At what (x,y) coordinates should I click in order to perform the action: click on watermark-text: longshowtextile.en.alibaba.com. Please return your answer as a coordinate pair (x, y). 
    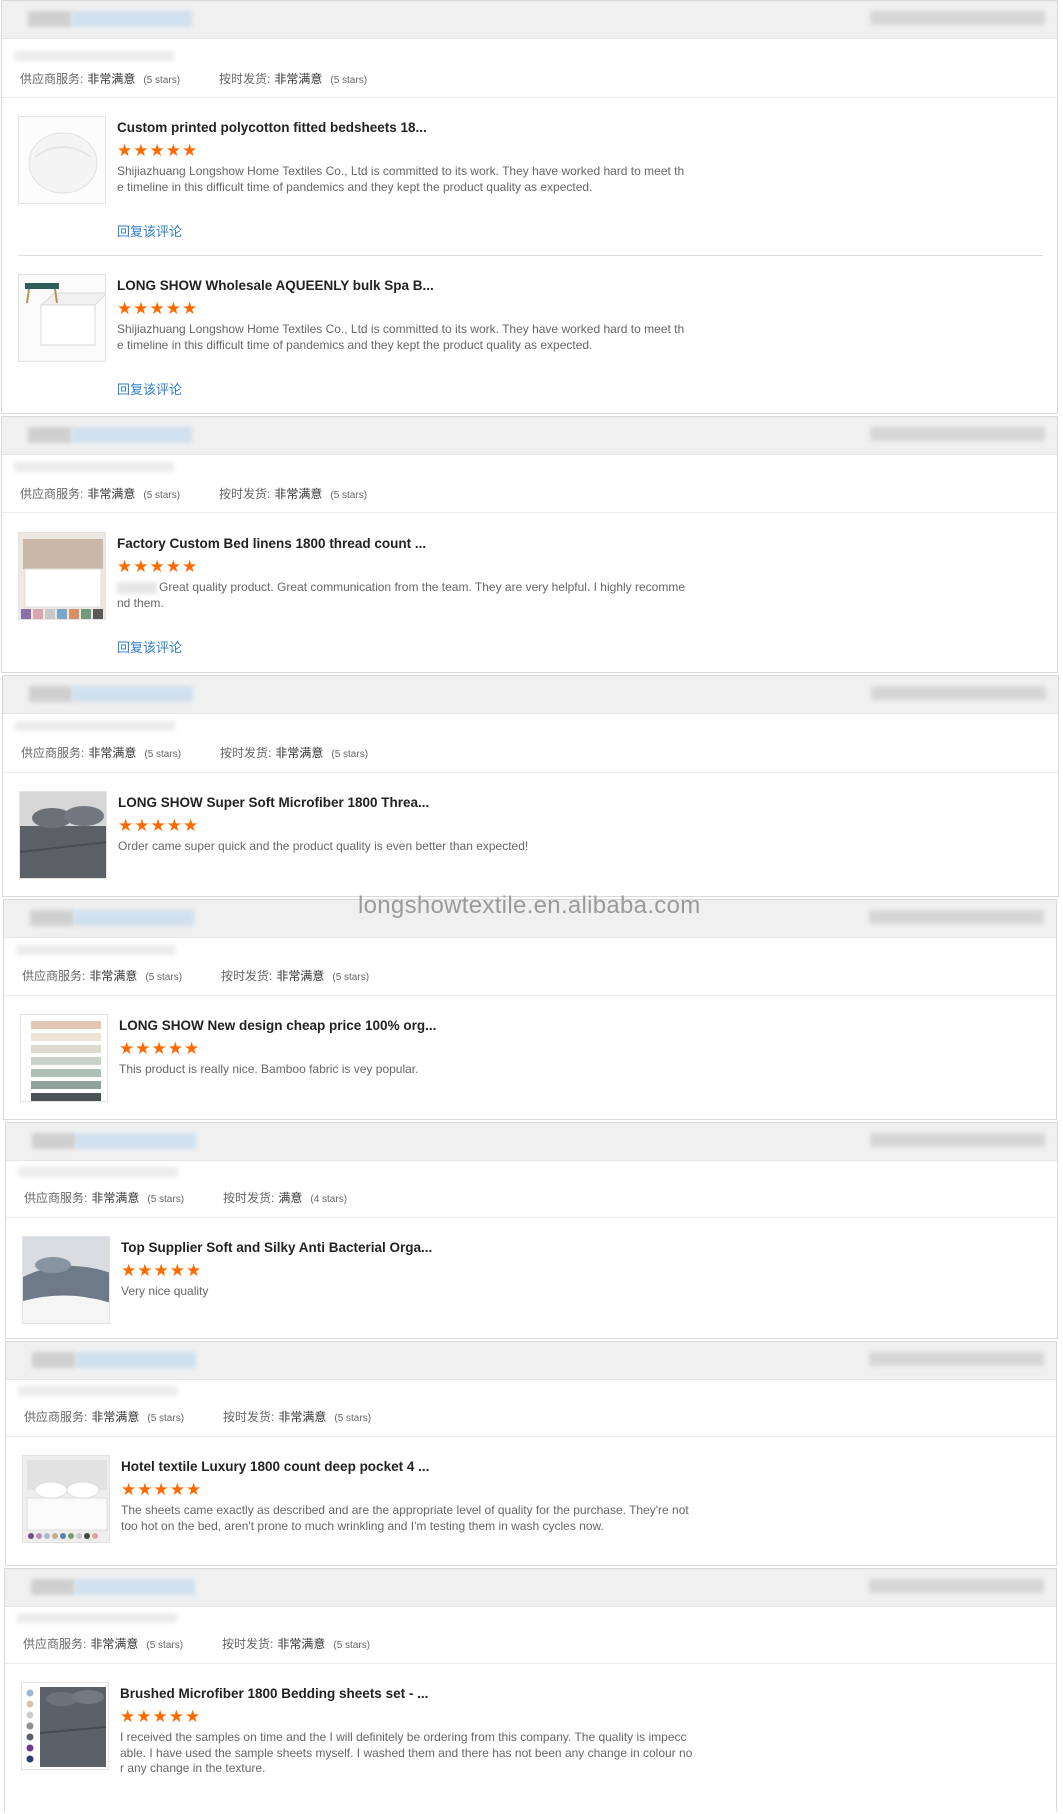
    Looking at the image, I should click on (529, 905).